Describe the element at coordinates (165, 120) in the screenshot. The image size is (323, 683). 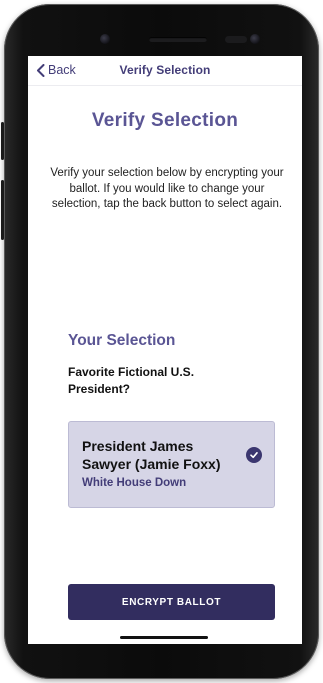
I see `page-title: Verify Selection` at that location.